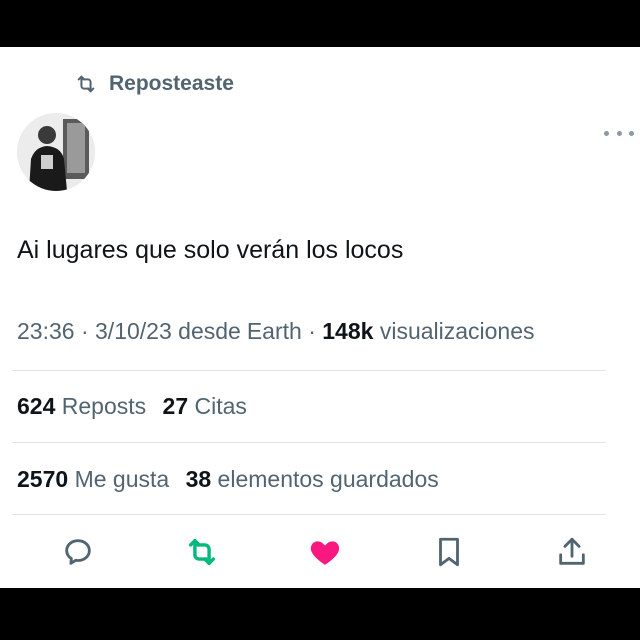 The image size is (640, 640). What do you see at coordinates (209, 331) in the screenshot?
I see `source-prefix: desde` at bounding box center [209, 331].